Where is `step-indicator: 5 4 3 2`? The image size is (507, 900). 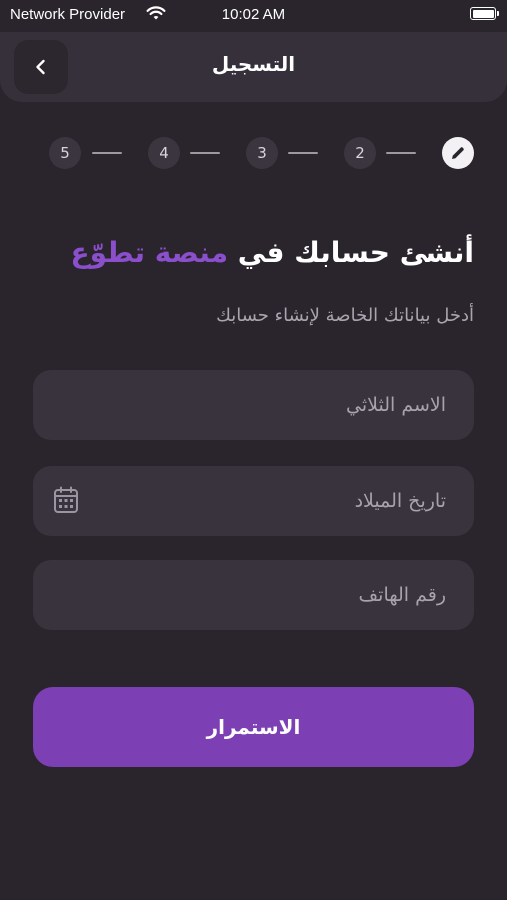 step-indicator: 5 4 3 2 is located at coordinates (253, 153).